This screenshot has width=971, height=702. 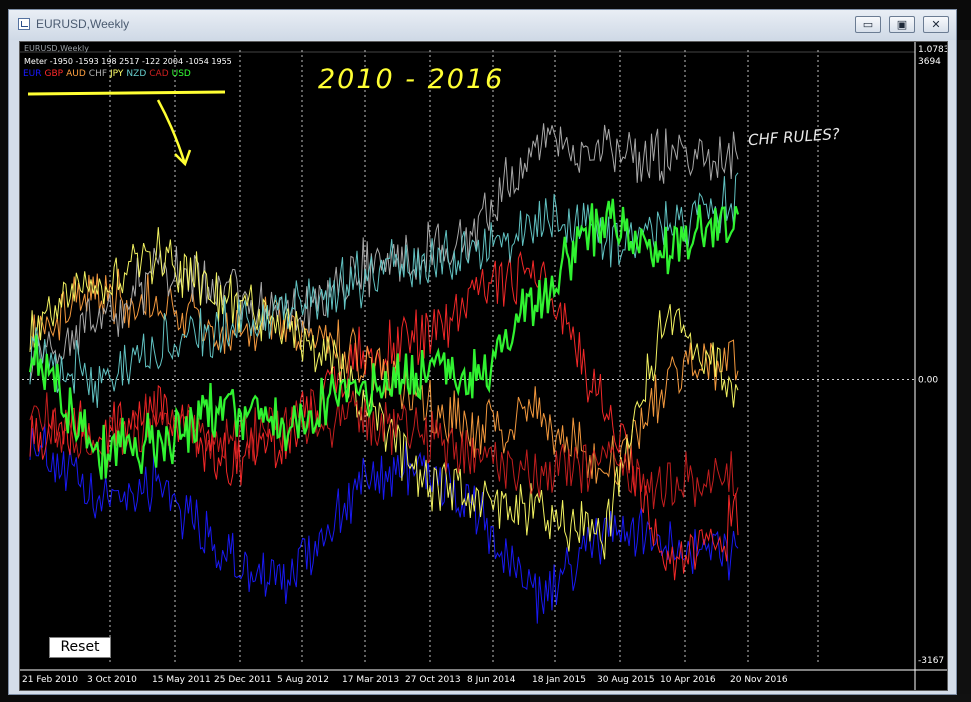 I want to click on legend-item-gbp: GBP, so click(x=54, y=74).